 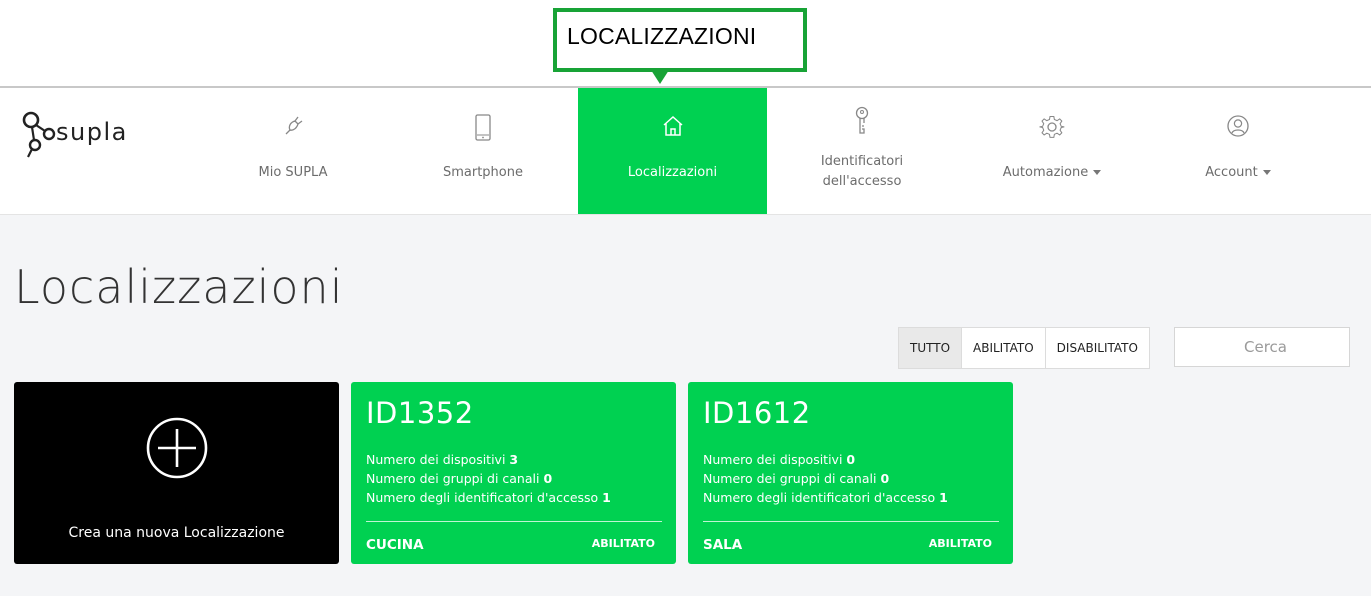 What do you see at coordinates (482, 172) in the screenshot?
I see `nav-smartphone-label: Smartphone` at bounding box center [482, 172].